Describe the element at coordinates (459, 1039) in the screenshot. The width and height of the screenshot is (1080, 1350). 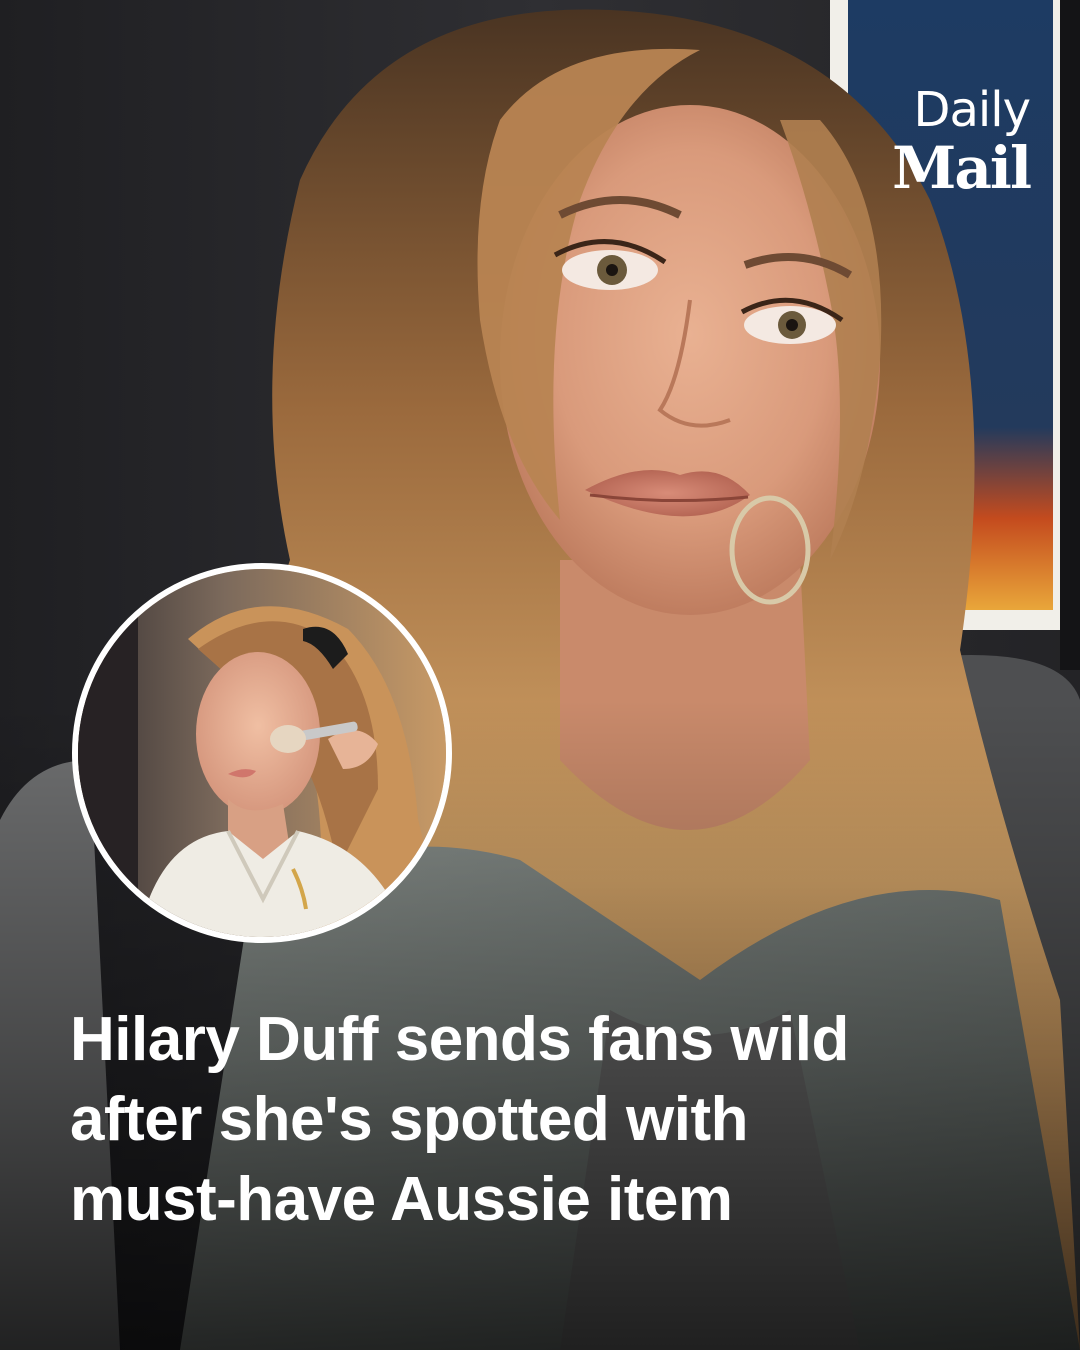
I see `headline-line-1: Hilary Duff sends fans wild` at that location.